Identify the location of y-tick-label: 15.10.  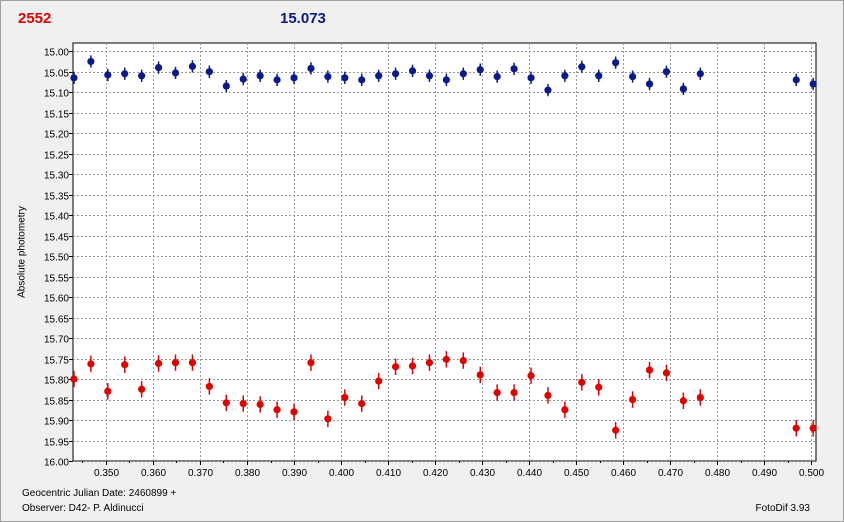
(56, 94).